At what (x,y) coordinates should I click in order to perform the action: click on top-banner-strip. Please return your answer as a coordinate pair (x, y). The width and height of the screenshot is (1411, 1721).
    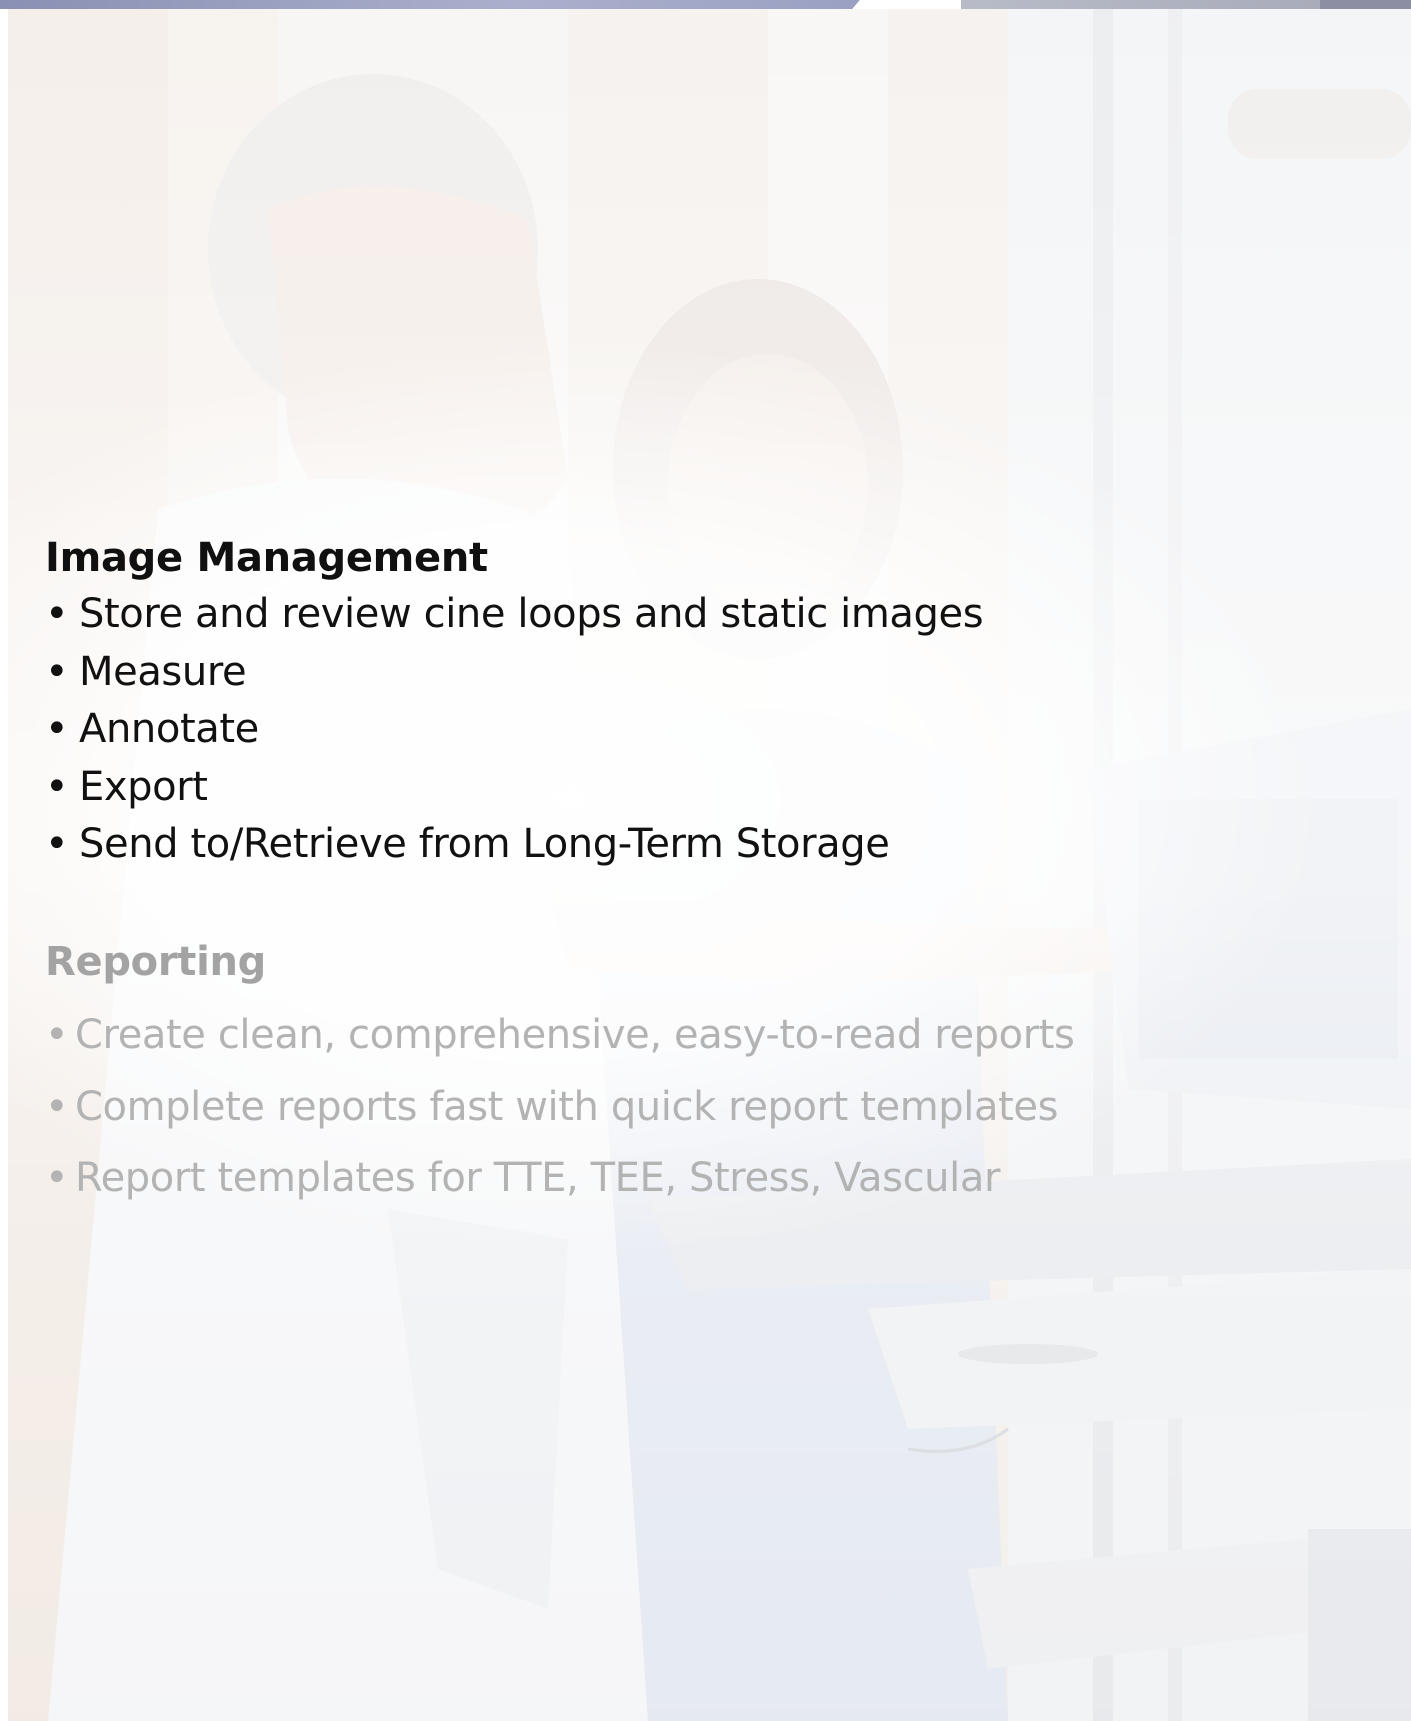
    Looking at the image, I should click on (705, 4).